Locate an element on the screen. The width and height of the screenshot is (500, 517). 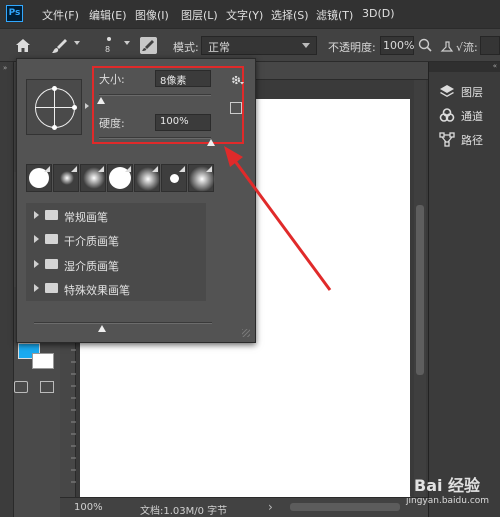
brush-preset-caret-icon is located at coordinates (77, 43).